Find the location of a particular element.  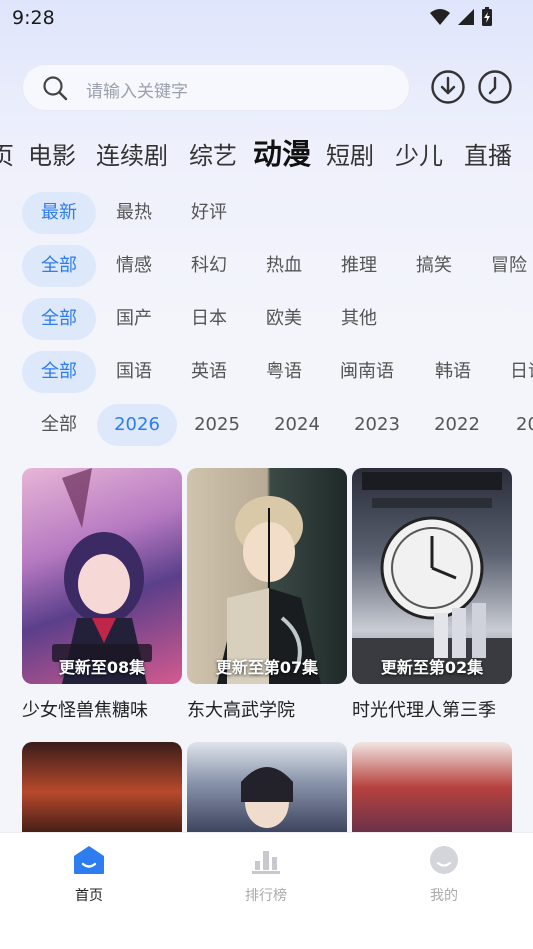

video-card: 更新至第02集 时光代理人第三季 is located at coordinates (432, 595).